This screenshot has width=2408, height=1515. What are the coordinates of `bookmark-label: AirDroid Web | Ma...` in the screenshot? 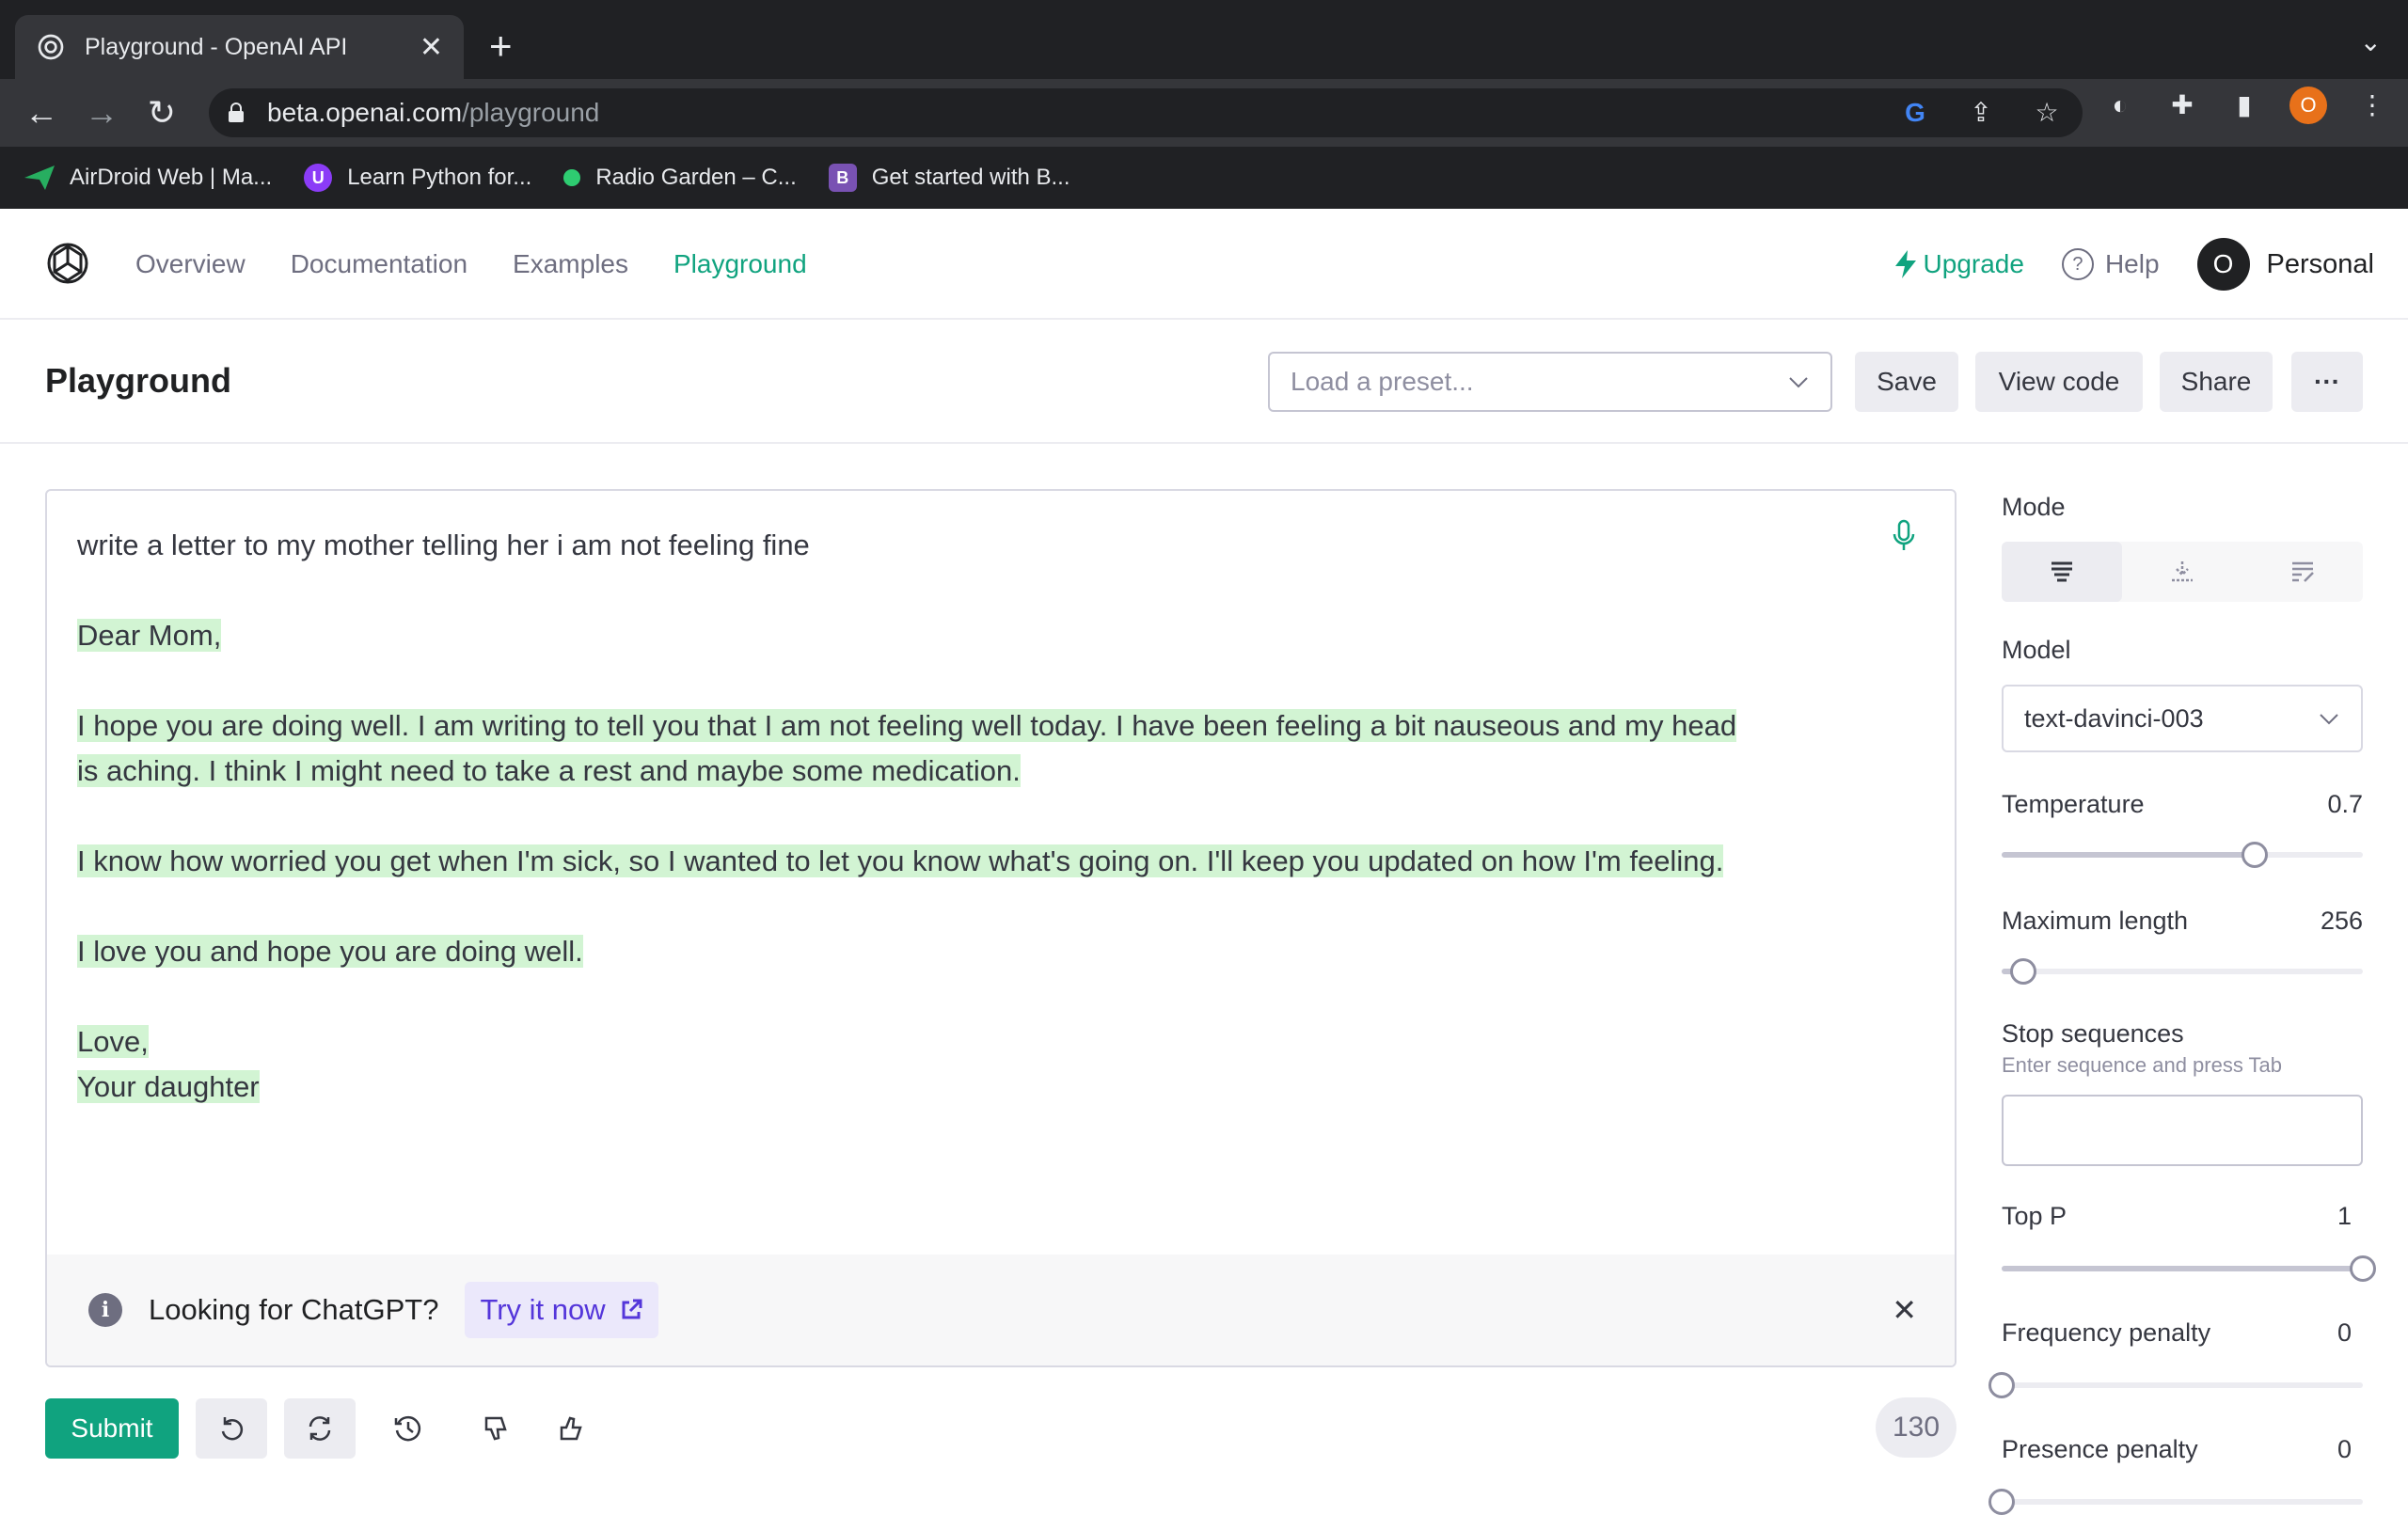 It's located at (172, 177).